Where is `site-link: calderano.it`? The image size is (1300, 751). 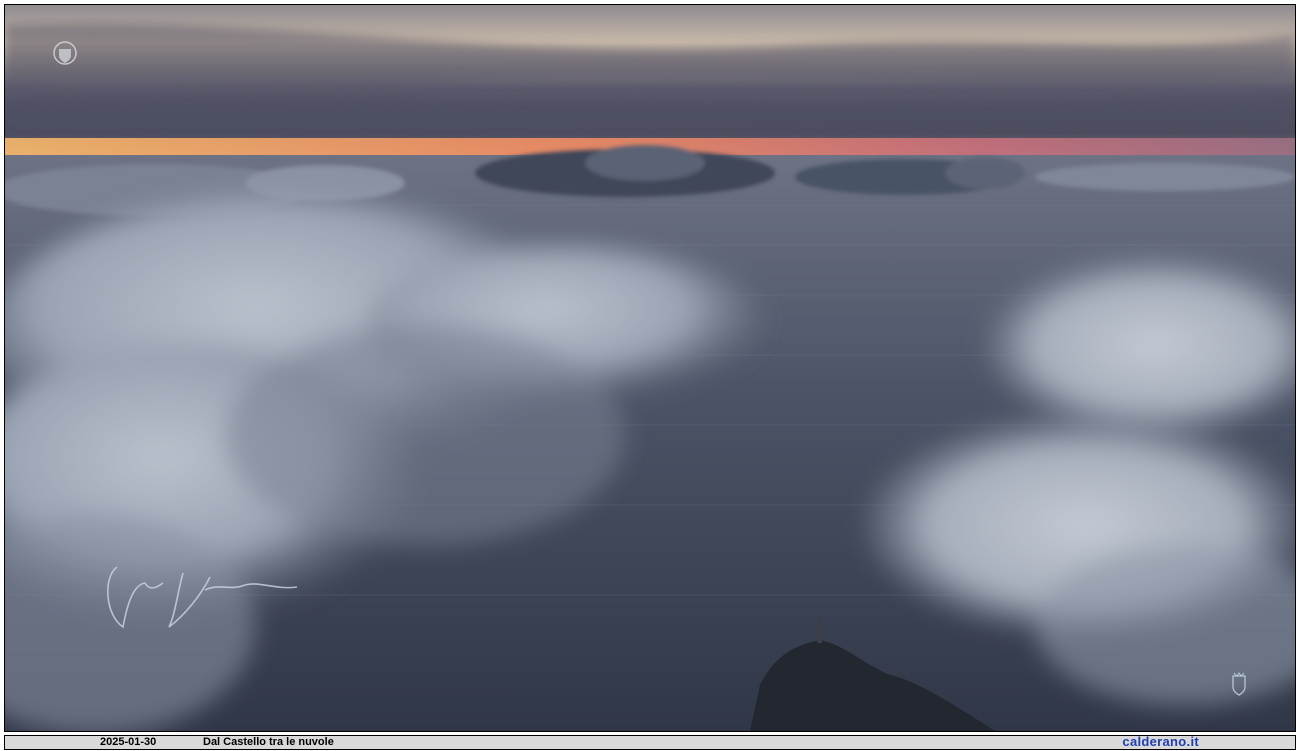
site-link: calderano.it is located at coordinates (1160, 741).